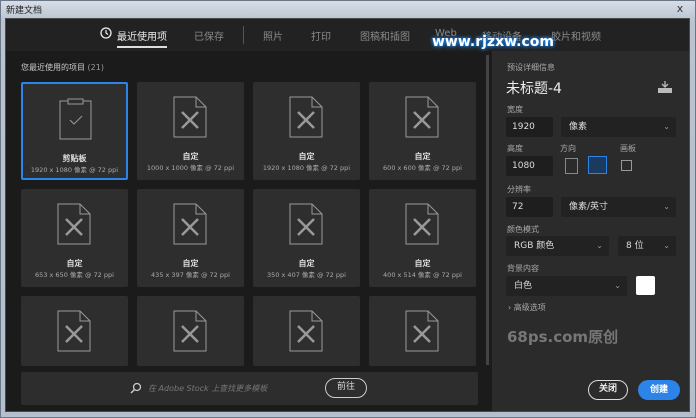  What do you see at coordinates (207, 388) in the screenshot?
I see `stock-search-input: 在 Adobe Stock 上查找更多模板` at bounding box center [207, 388].